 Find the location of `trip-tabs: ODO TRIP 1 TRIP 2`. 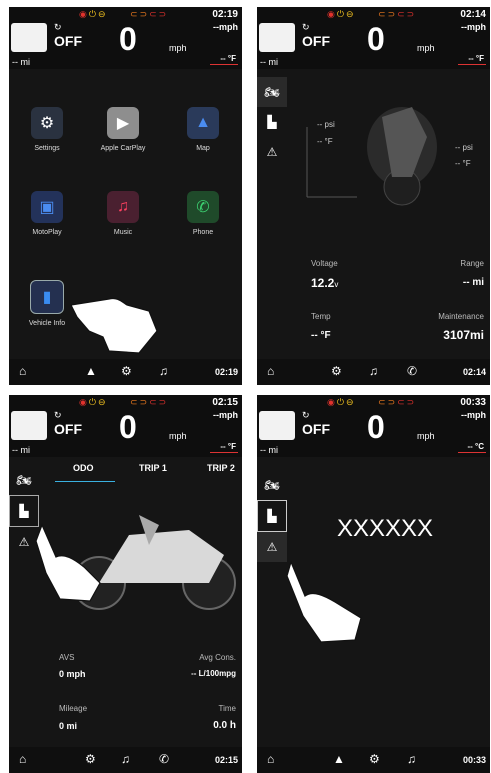

trip-tabs: ODO TRIP 1 TRIP 2 is located at coordinates (144, 473).